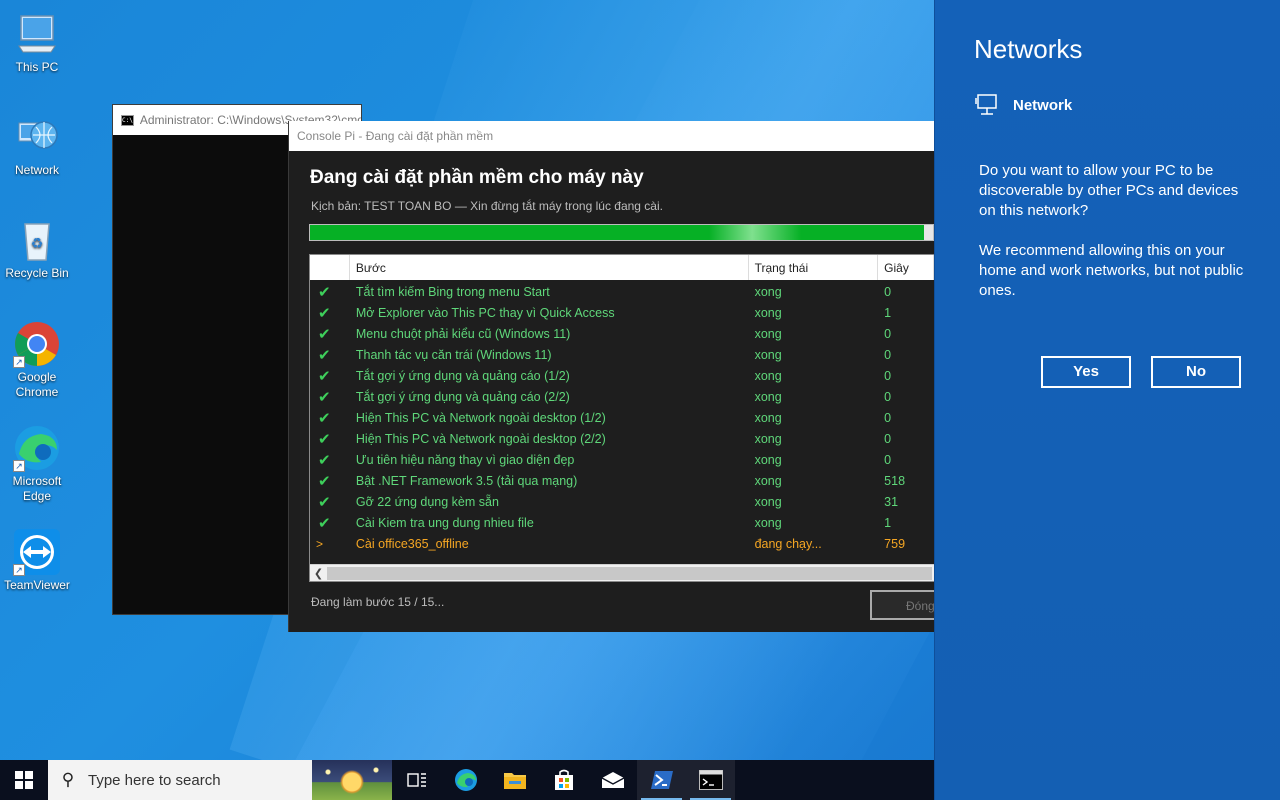 This screenshot has width=1280, height=800. Describe the element at coordinates (622, 501) in the screenshot. I see `step-row: ✔ Gỡ 22 ứng dụng kèm sẵn xong 31` at that location.